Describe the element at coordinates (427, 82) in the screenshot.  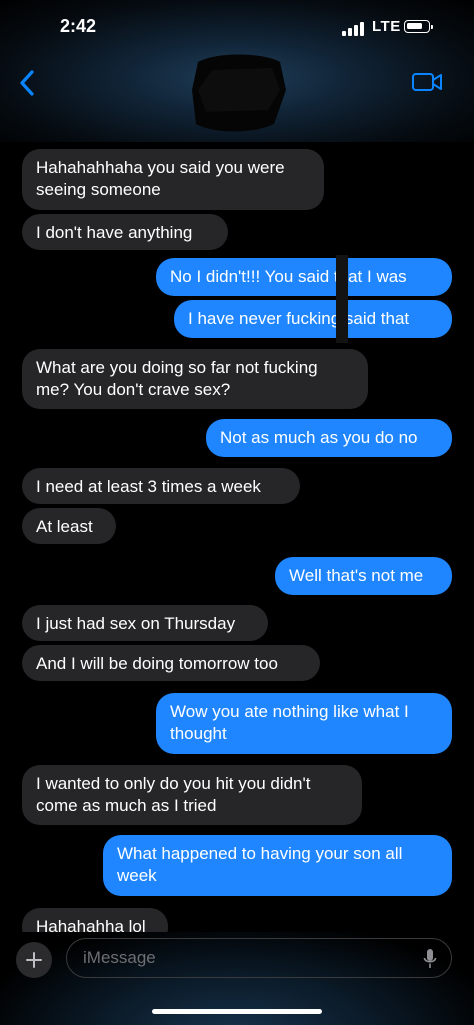
I see `video-camera-icon` at that location.